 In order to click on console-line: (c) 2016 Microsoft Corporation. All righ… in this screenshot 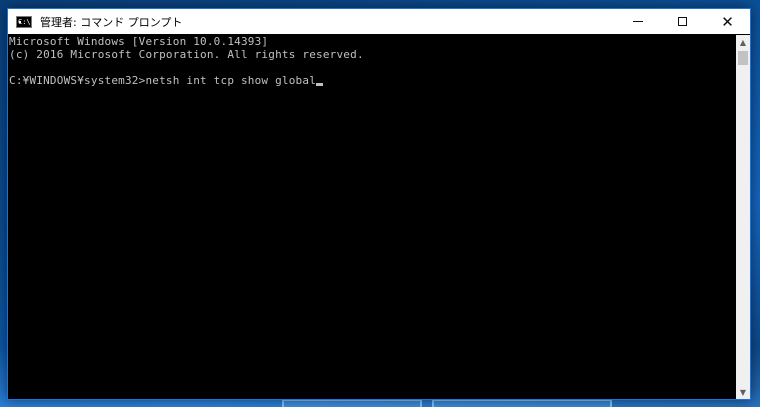, I will do `click(186, 54)`.